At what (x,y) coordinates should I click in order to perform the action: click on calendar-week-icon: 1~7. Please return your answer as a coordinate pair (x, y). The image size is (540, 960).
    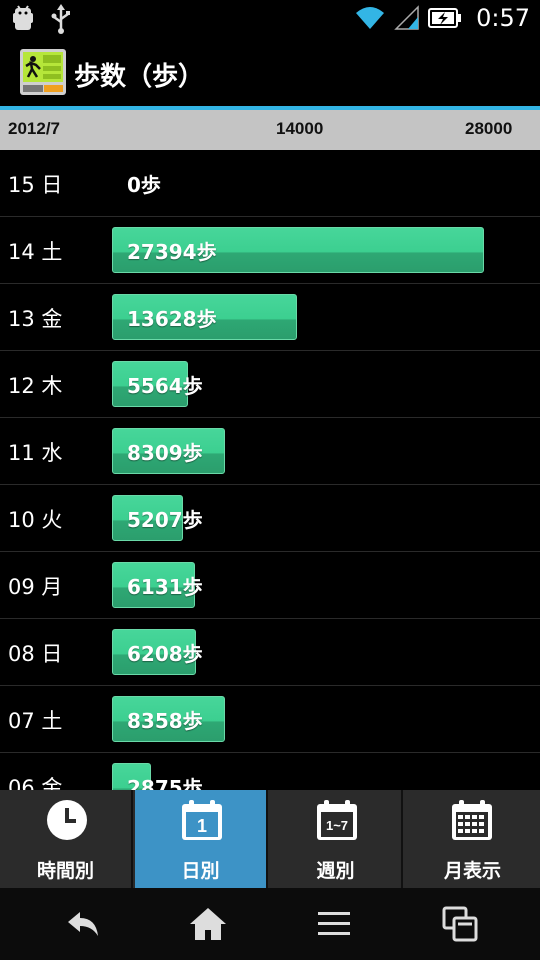
    Looking at the image, I should click on (337, 820).